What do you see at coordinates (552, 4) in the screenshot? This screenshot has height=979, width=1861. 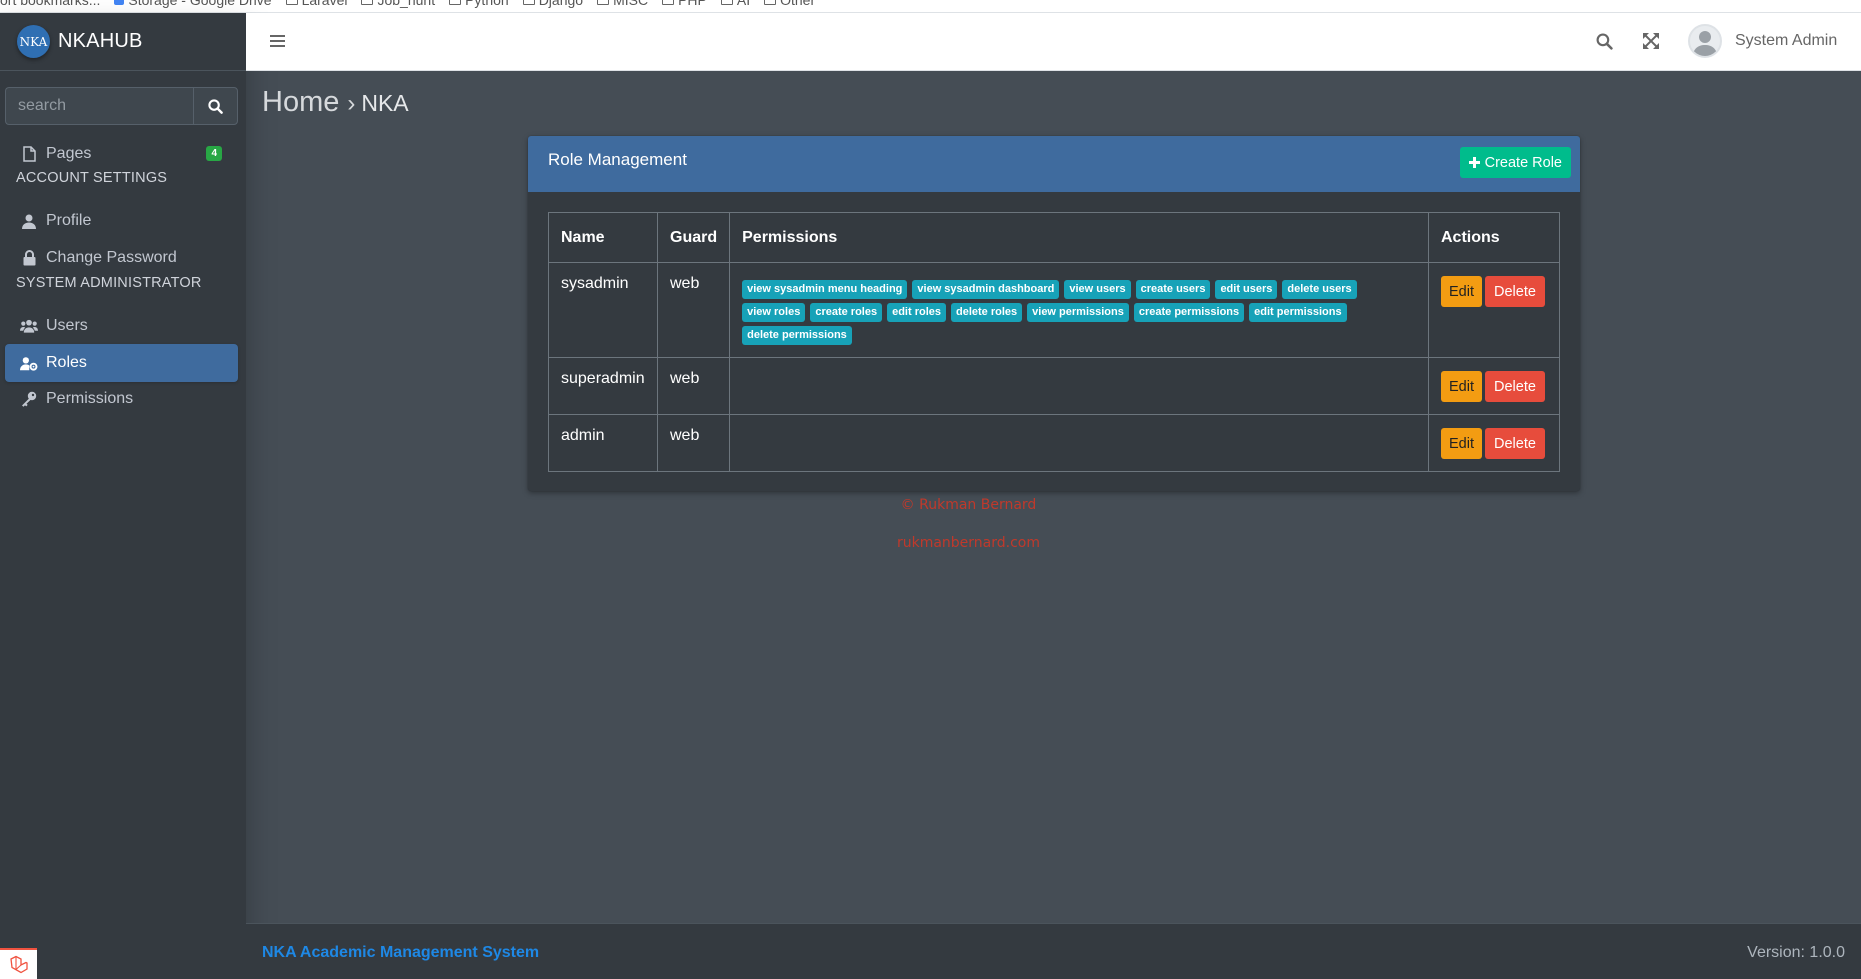 I see `bookmark-django: Django` at bounding box center [552, 4].